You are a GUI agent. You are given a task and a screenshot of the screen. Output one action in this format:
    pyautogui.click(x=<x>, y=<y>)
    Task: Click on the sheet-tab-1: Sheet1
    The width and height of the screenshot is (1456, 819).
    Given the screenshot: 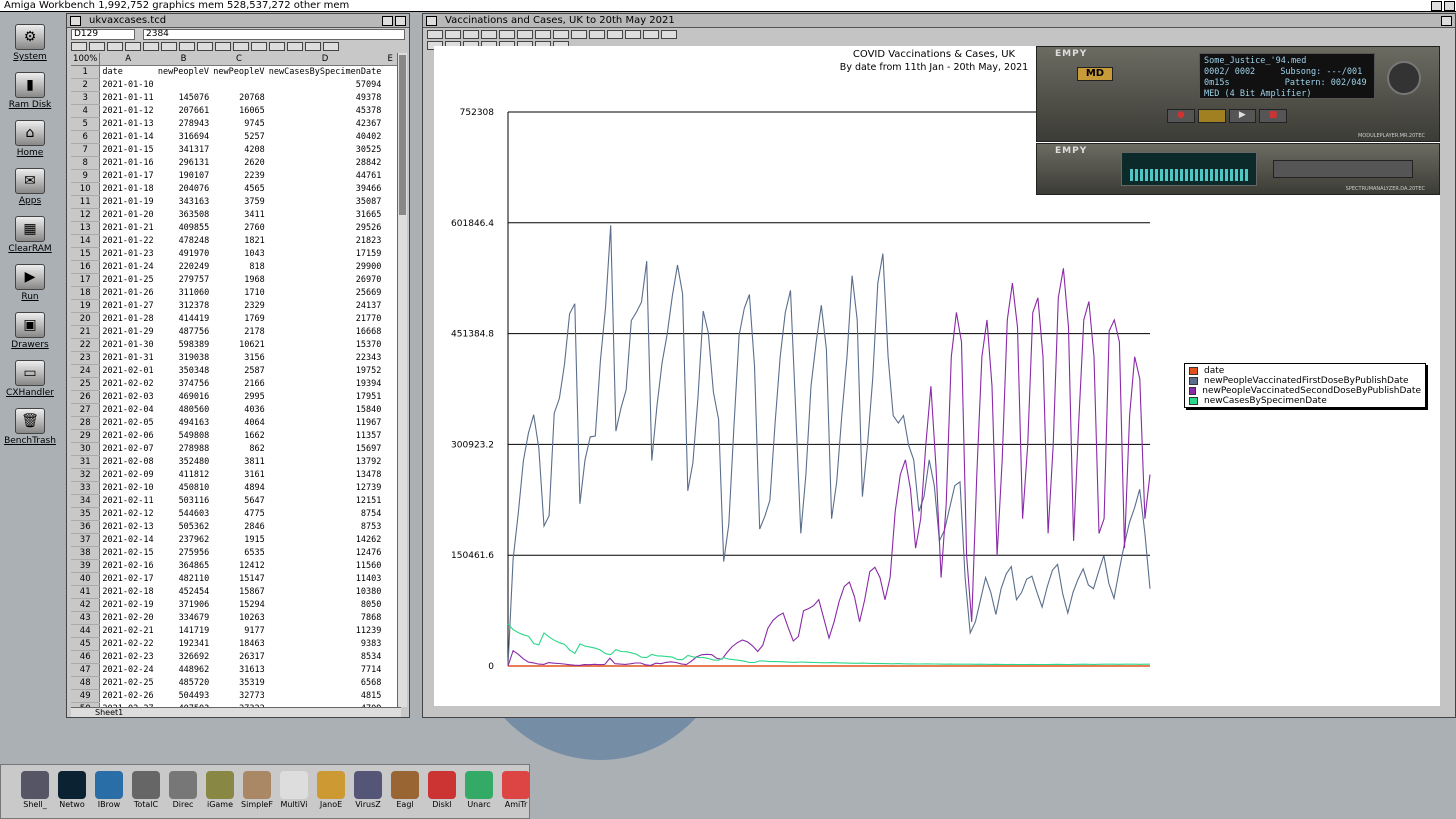 What is the action you would take?
    pyautogui.click(x=109, y=712)
    